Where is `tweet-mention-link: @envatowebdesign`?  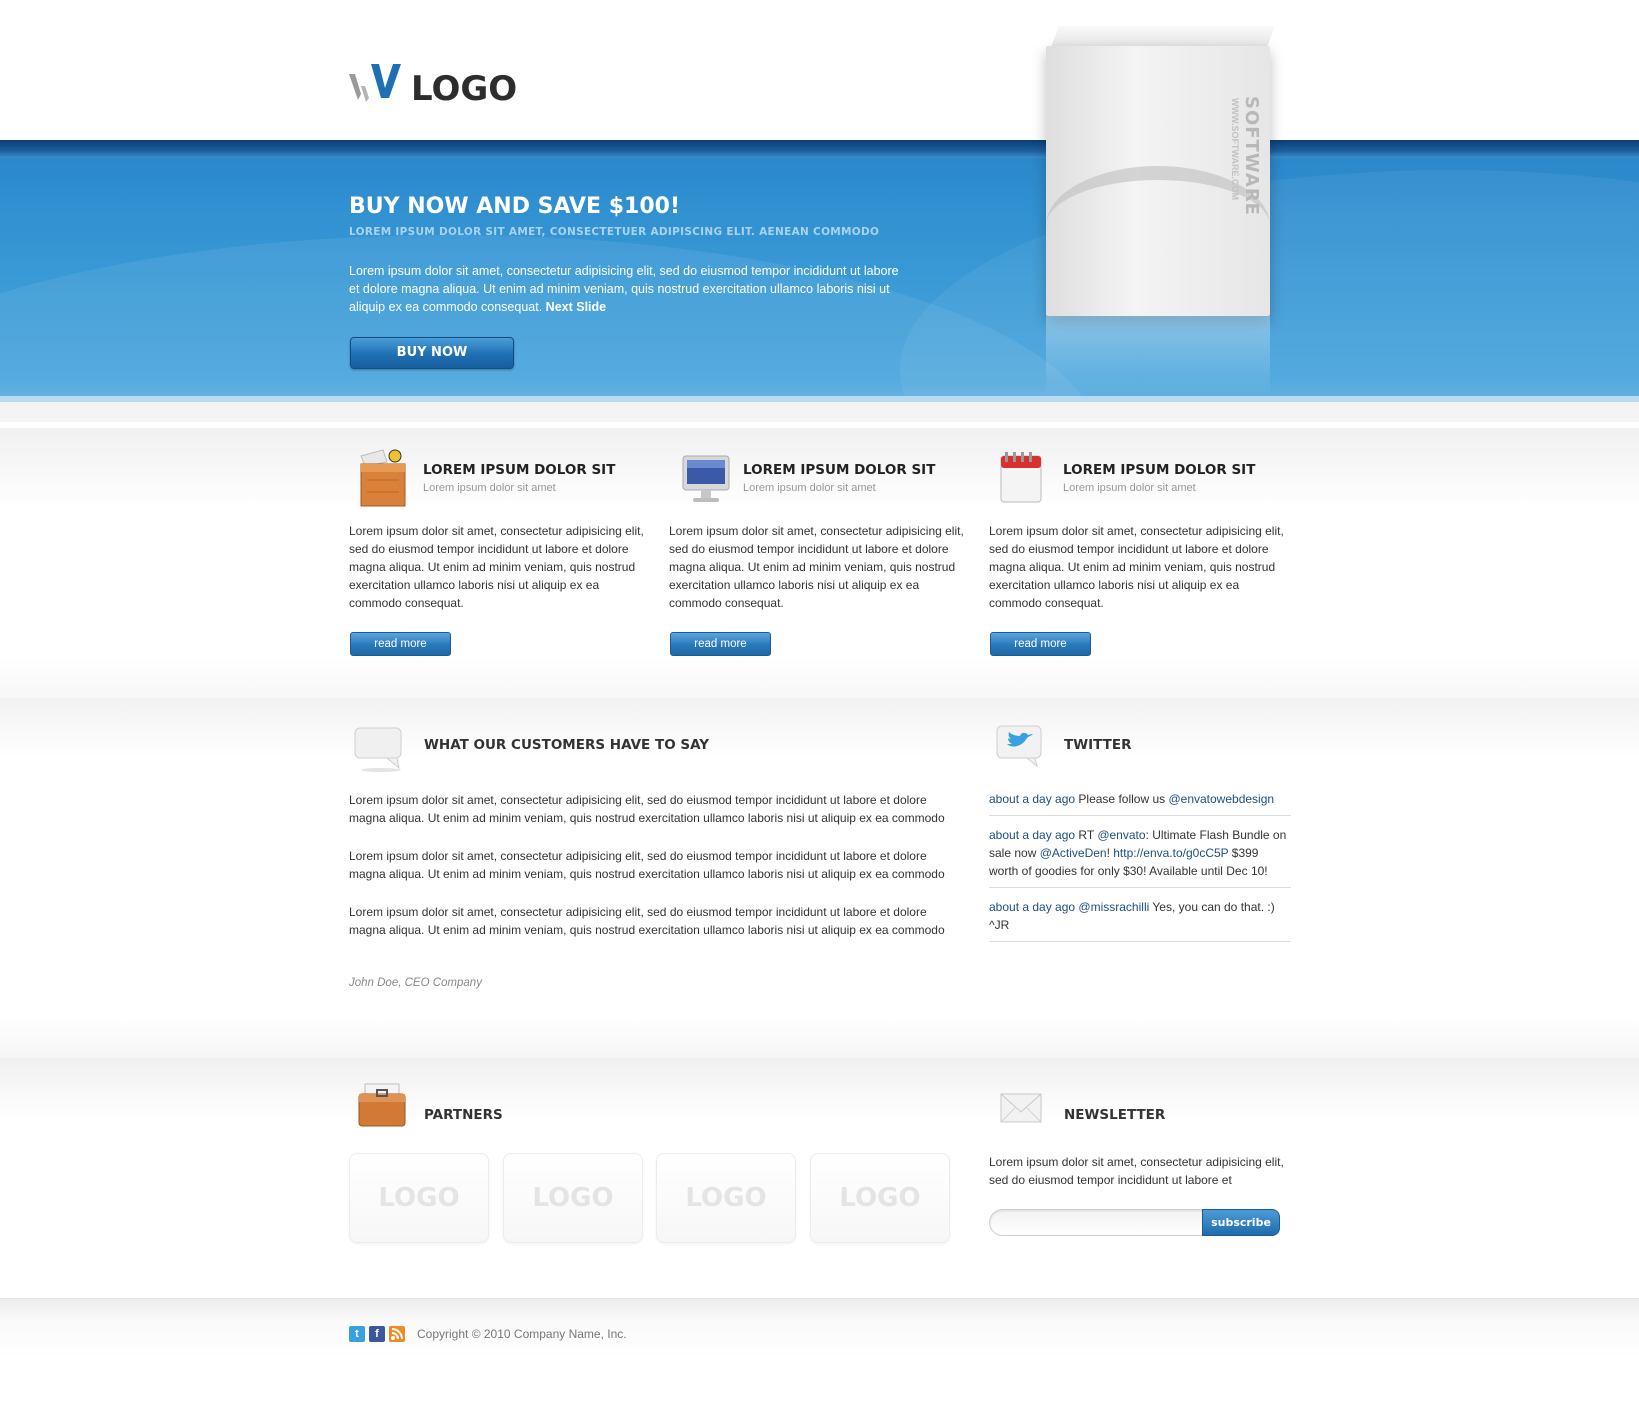
tweet-mention-link: @envatowebdesign is located at coordinates (1221, 799).